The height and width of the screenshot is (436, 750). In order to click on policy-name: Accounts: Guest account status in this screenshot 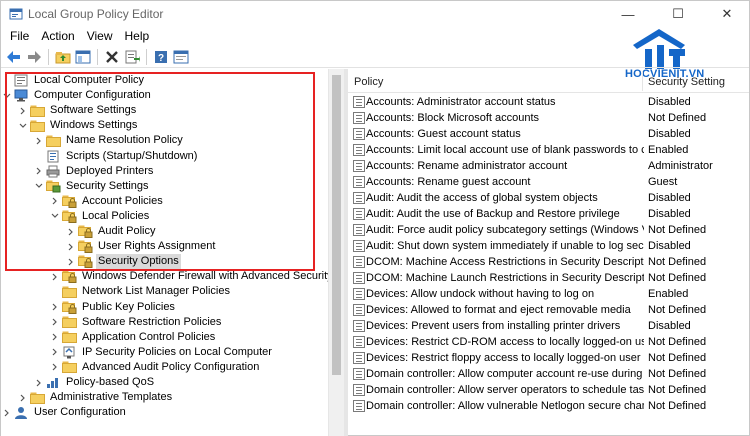, I will do `click(443, 134)`.